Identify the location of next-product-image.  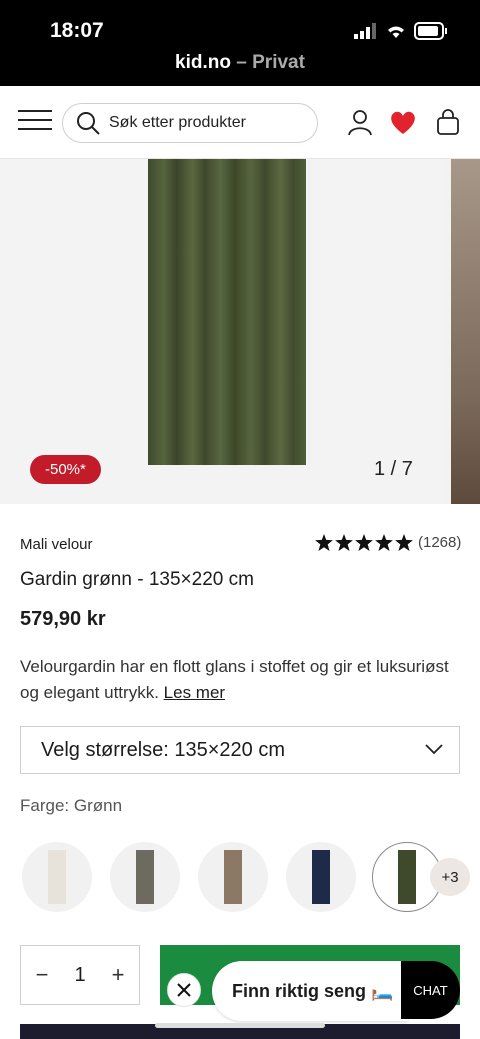
(465, 331).